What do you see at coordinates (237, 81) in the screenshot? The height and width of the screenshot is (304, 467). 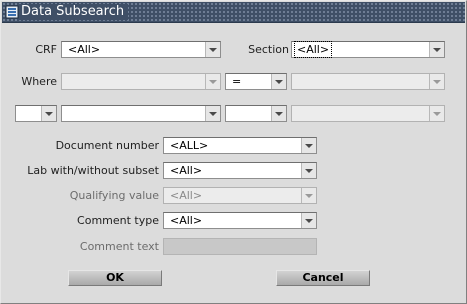 I see `where-operator-value: =` at bounding box center [237, 81].